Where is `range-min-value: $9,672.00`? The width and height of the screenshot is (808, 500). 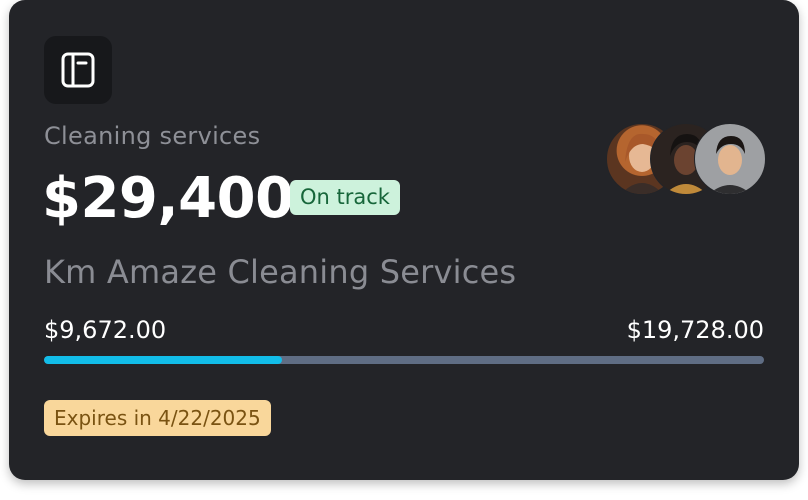 range-min-value: $9,672.00 is located at coordinates (105, 330).